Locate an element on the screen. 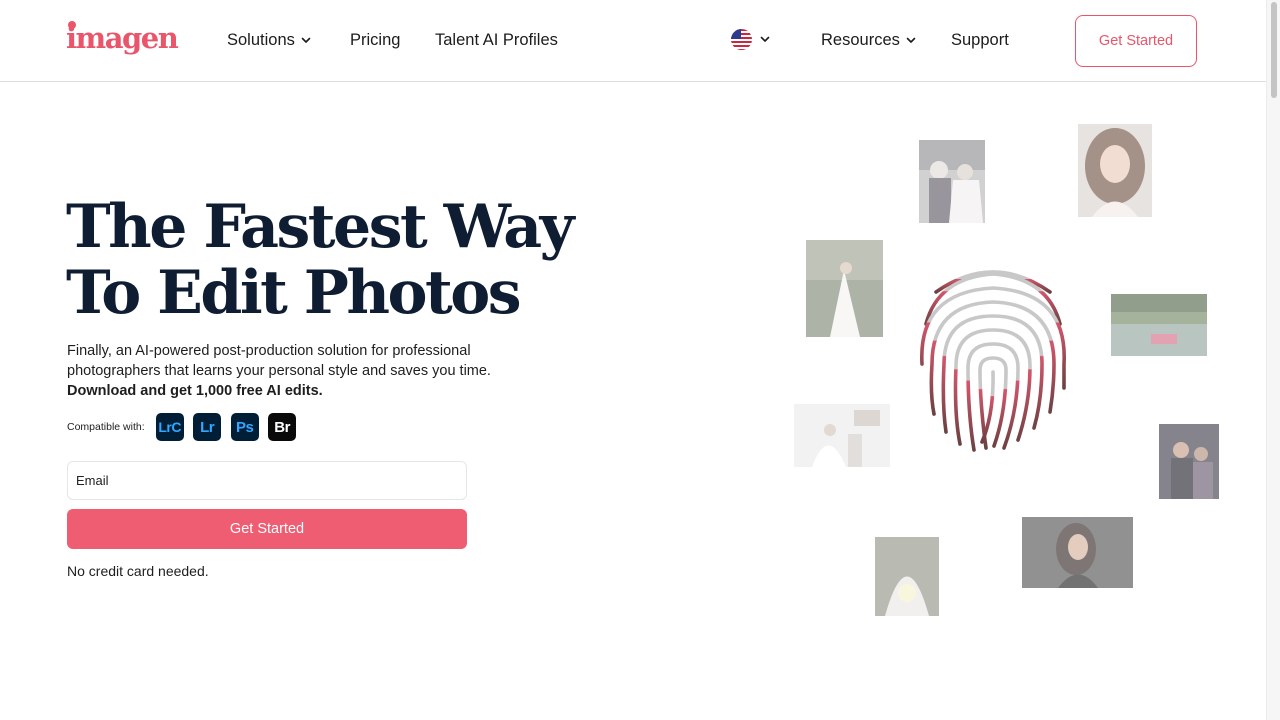  email-field is located at coordinates (267, 480).